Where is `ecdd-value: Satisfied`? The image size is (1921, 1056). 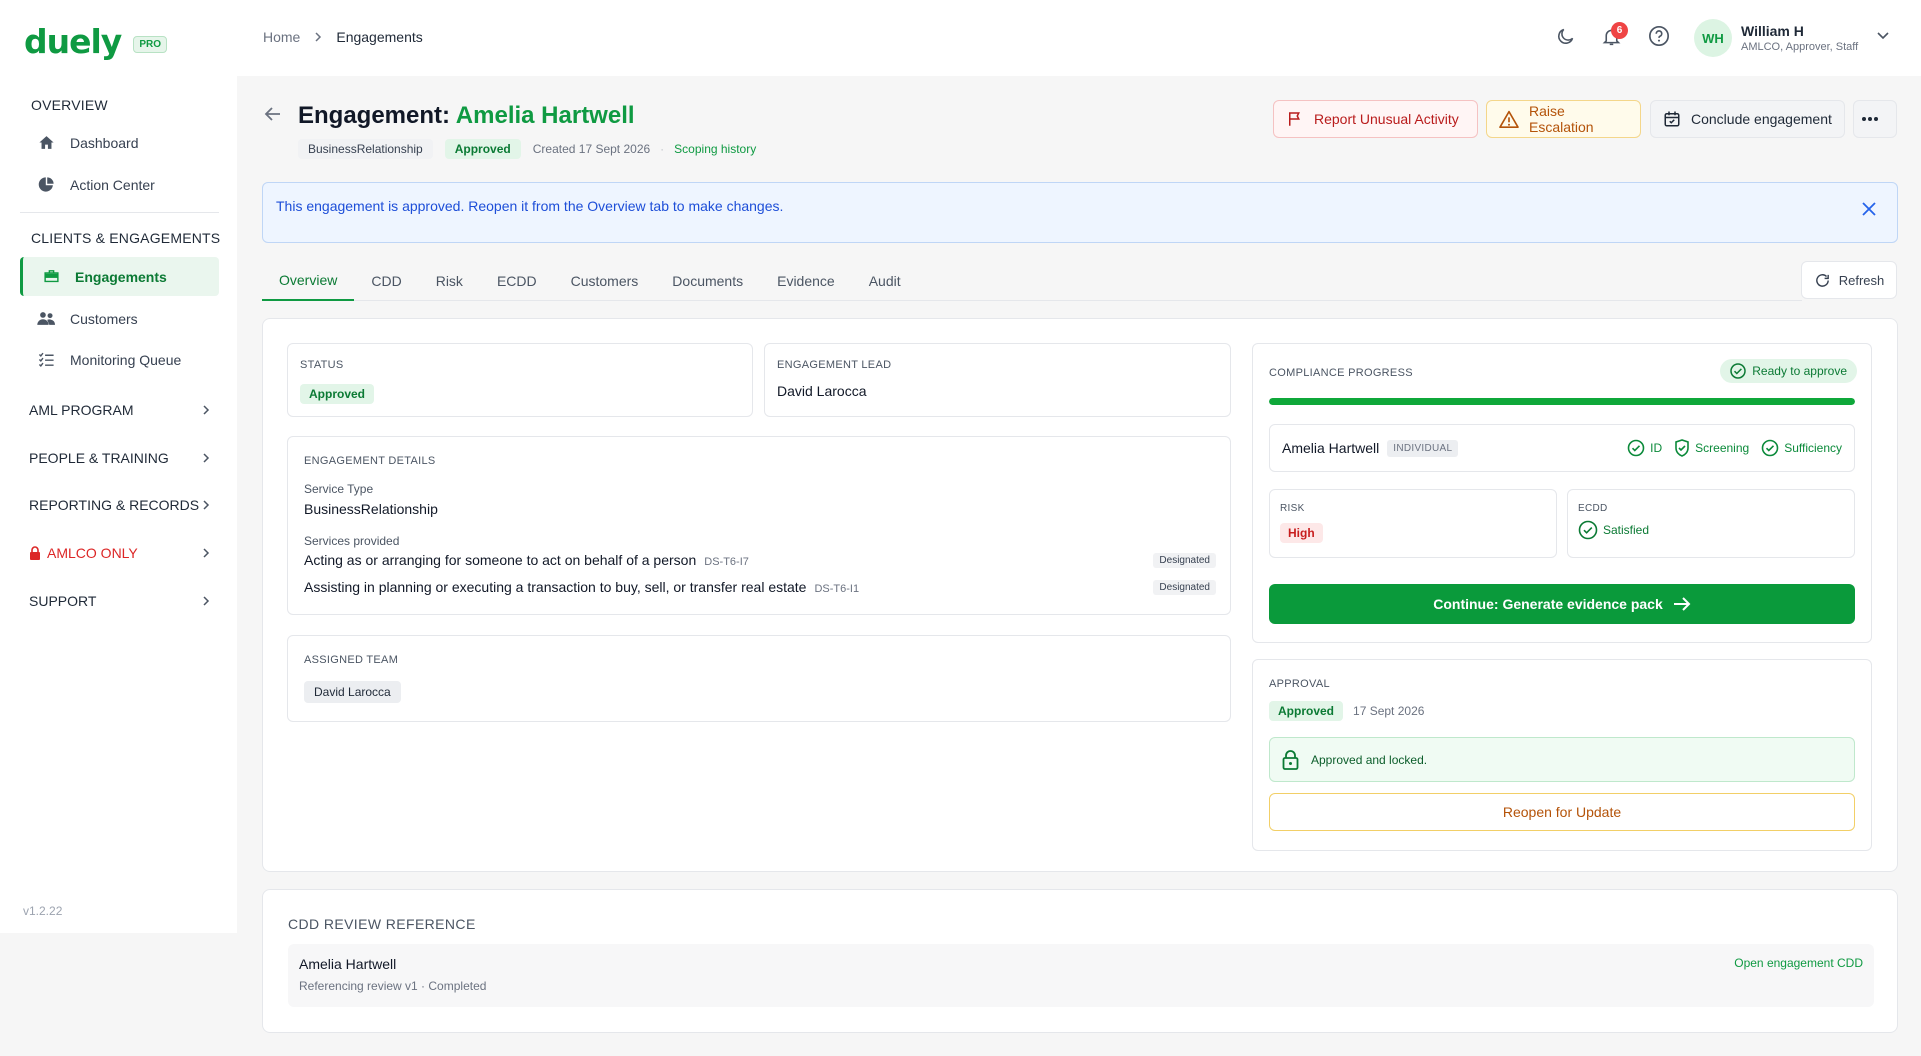 ecdd-value: Satisfied is located at coordinates (1626, 530).